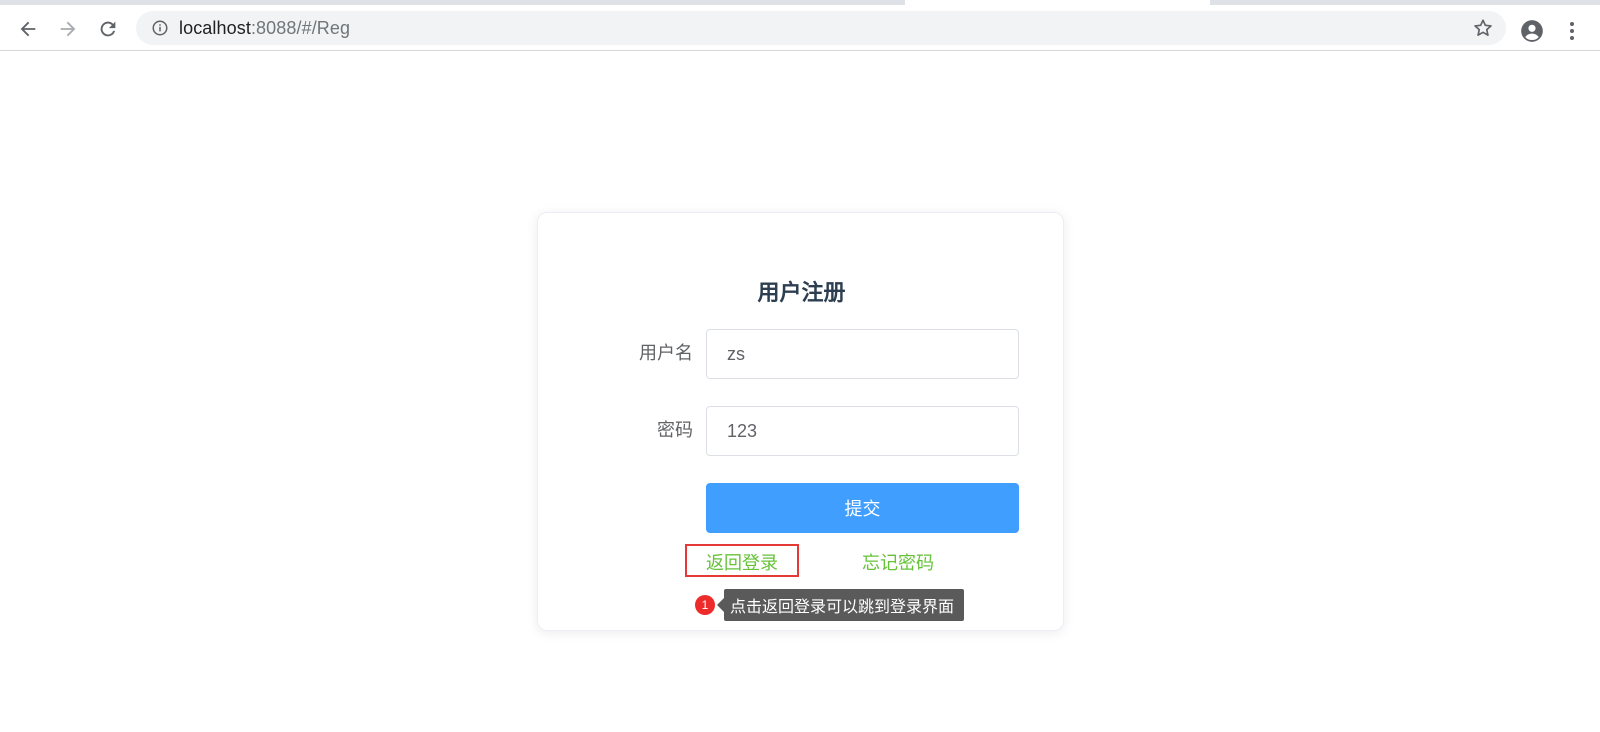 The width and height of the screenshot is (1600, 732). Describe the element at coordinates (1532, 31) in the screenshot. I see `profile-account-icon` at that location.